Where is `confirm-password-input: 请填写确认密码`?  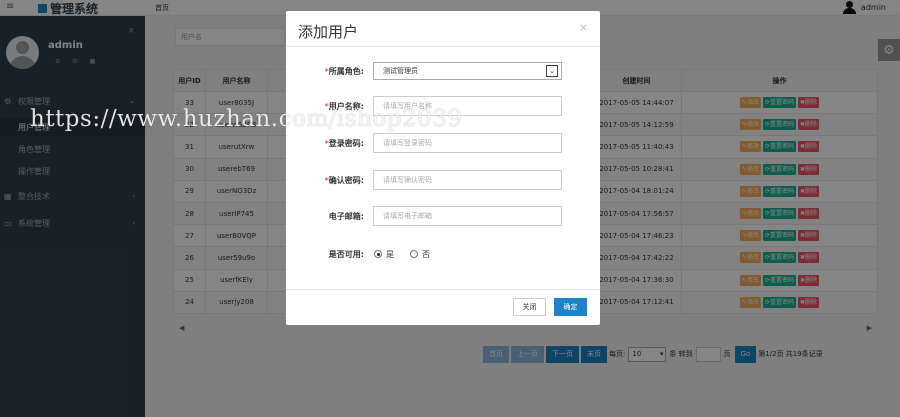 confirm-password-input: 请填写确认密码 is located at coordinates (467, 180).